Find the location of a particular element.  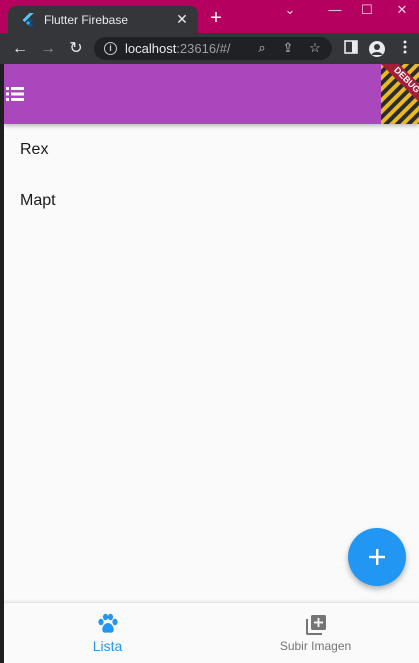

browser-tab: Flutter Firebase ✕ is located at coordinates (103, 19).